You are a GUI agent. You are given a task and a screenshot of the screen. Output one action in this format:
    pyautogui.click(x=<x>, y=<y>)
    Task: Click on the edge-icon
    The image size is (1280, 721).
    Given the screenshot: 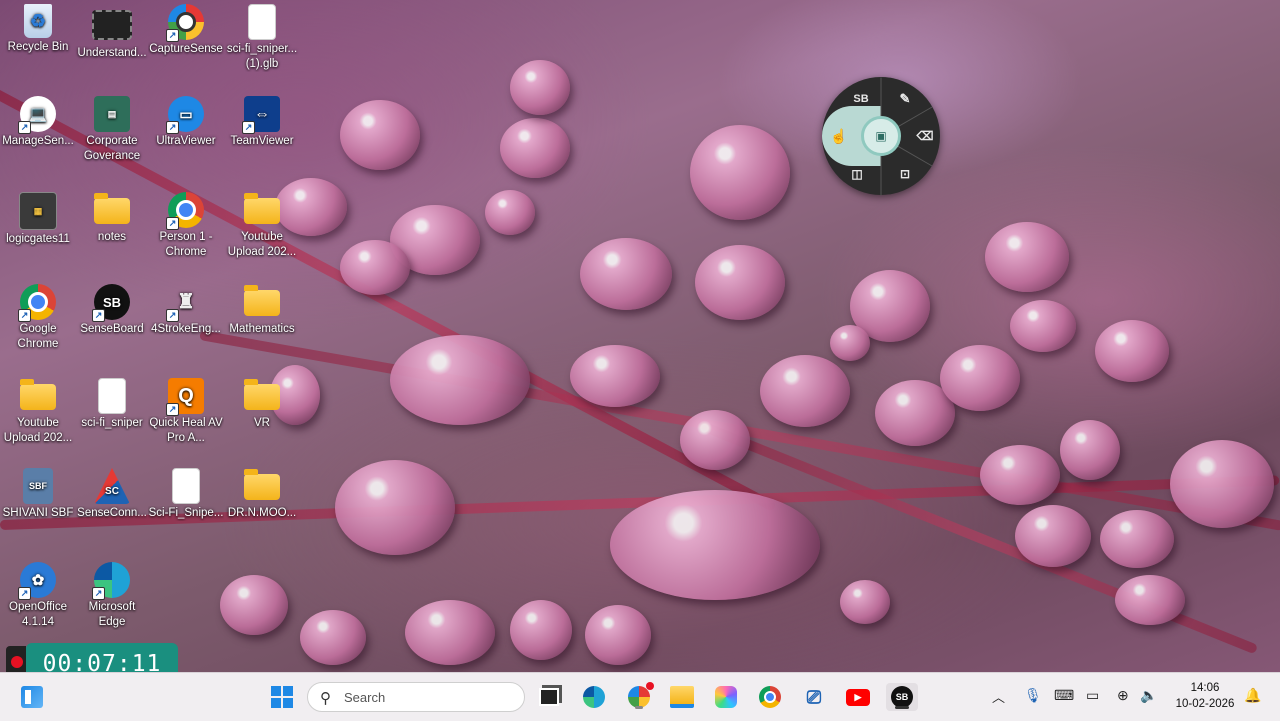 What is the action you would take?
    pyautogui.click(x=594, y=697)
    